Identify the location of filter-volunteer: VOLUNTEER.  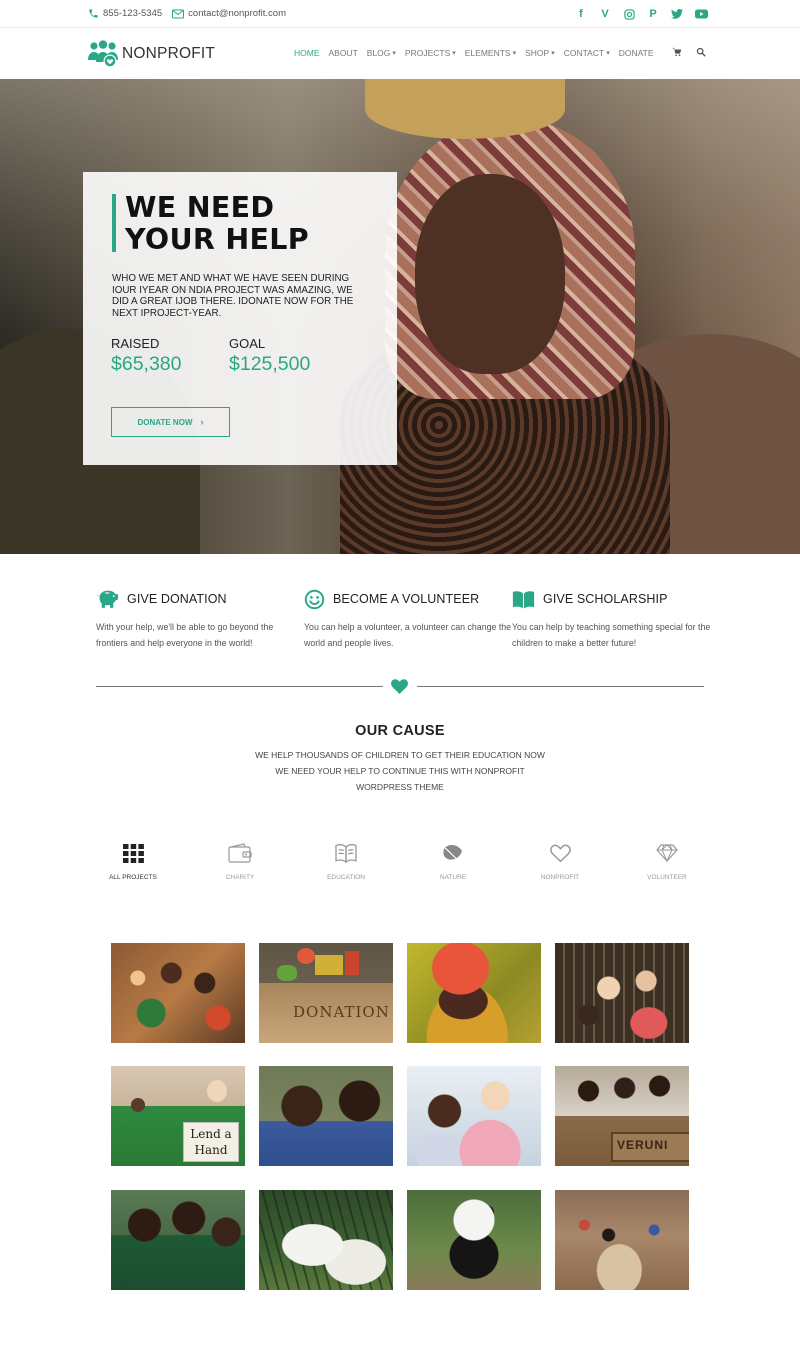
(667, 860).